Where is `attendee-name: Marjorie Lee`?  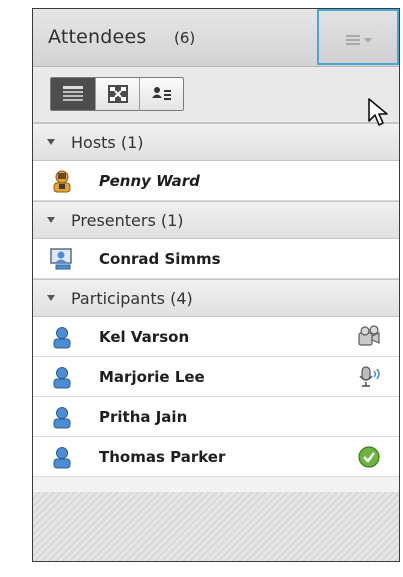
attendee-name: Marjorie Lee is located at coordinates (152, 377).